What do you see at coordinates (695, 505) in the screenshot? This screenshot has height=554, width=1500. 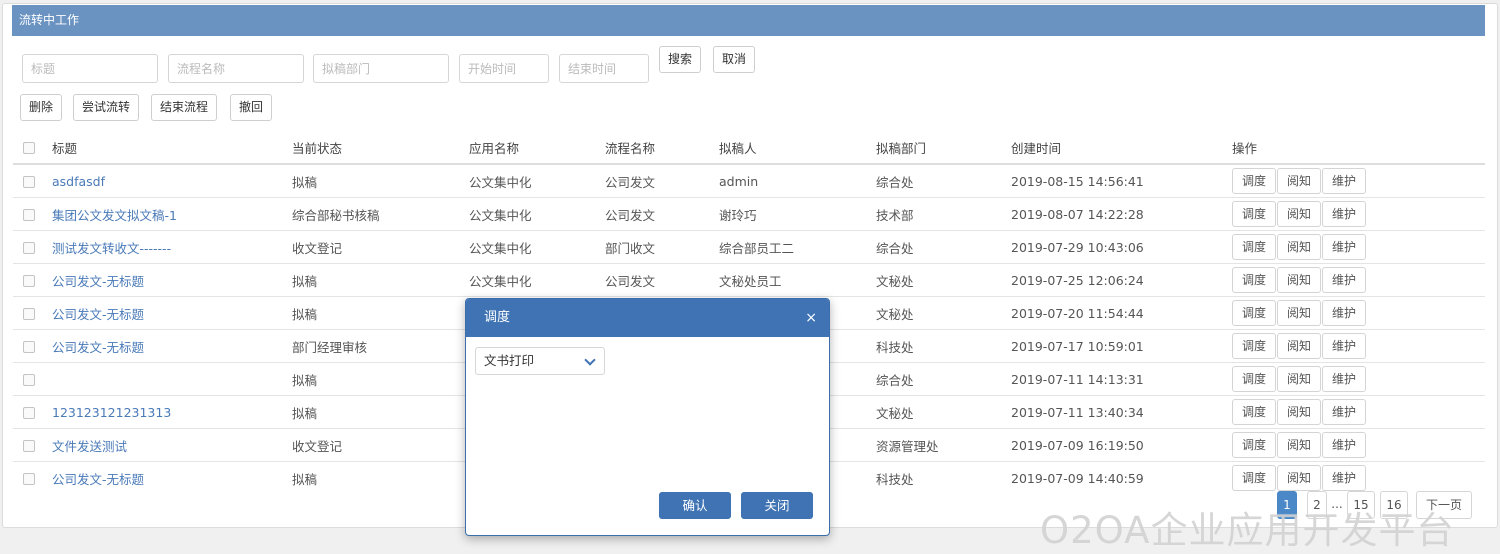 I see `confirm-button: 确认` at bounding box center [695, 505].